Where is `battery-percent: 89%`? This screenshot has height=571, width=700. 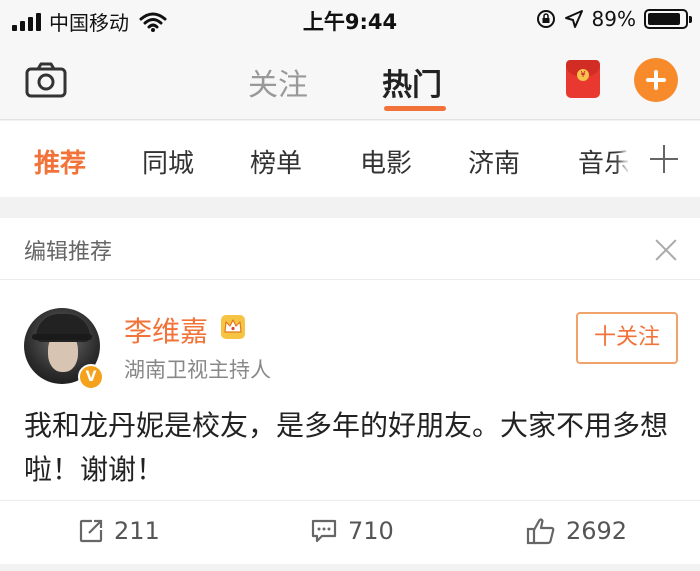
battery-percent: 89% is located at coordinates (613, 19).